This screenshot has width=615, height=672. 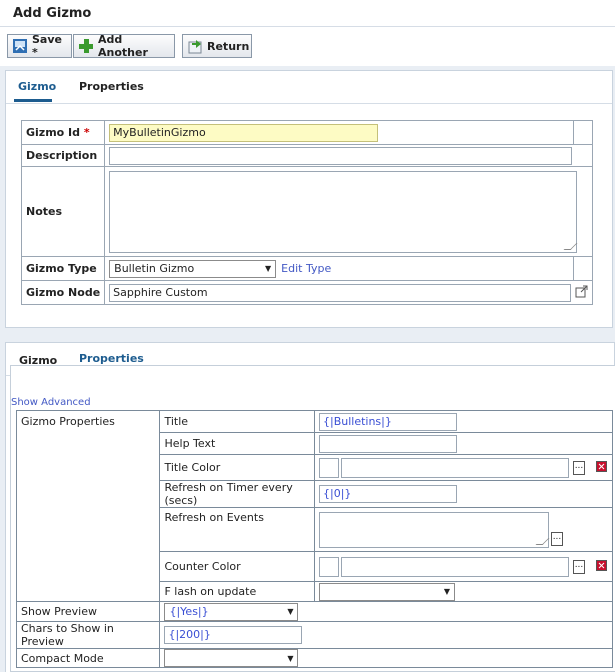 What do you see at coordinates (454, 467) in the screenshot?
I see `title-color-input` at bounding box center [454, 467].